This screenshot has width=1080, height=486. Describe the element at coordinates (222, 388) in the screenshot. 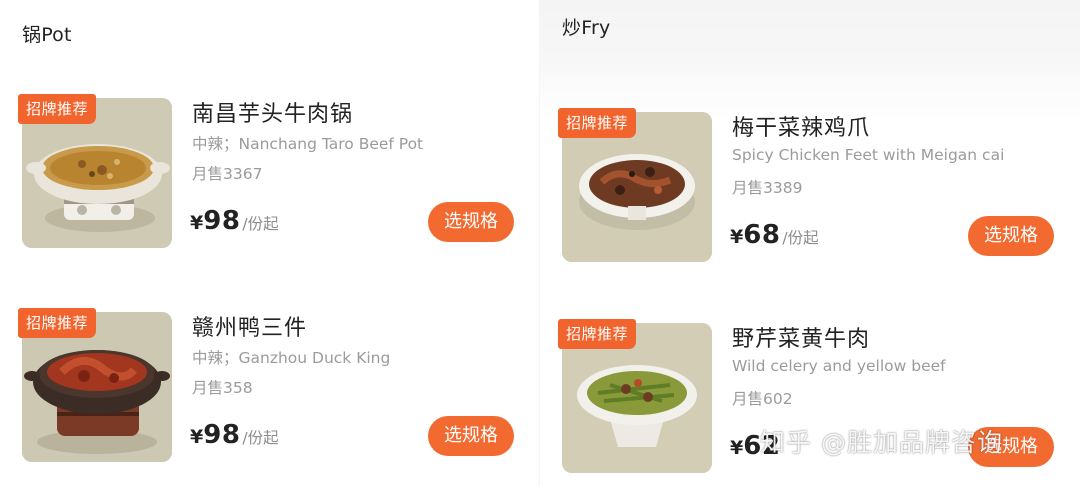

I see `monthly-sales: 月售358` at that location.